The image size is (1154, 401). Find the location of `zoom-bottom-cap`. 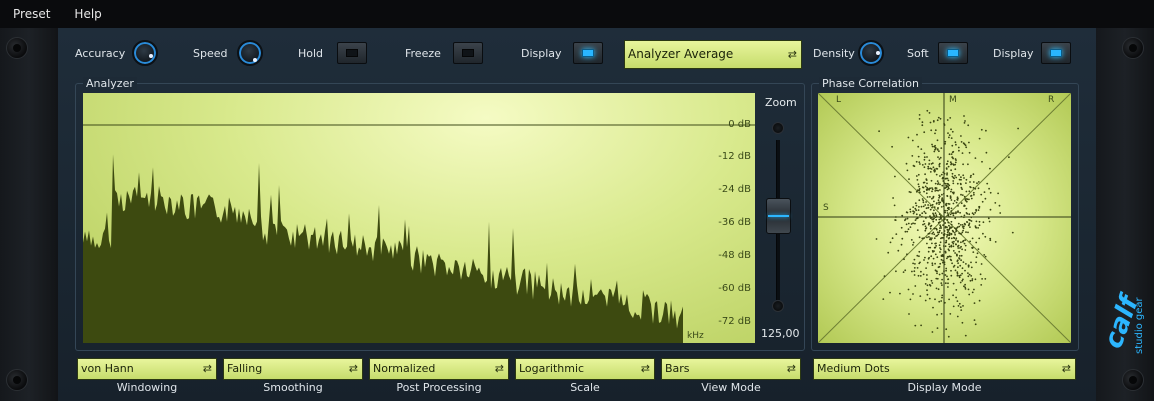

zoom-bottom-cap is located at coordinates (778, 306).